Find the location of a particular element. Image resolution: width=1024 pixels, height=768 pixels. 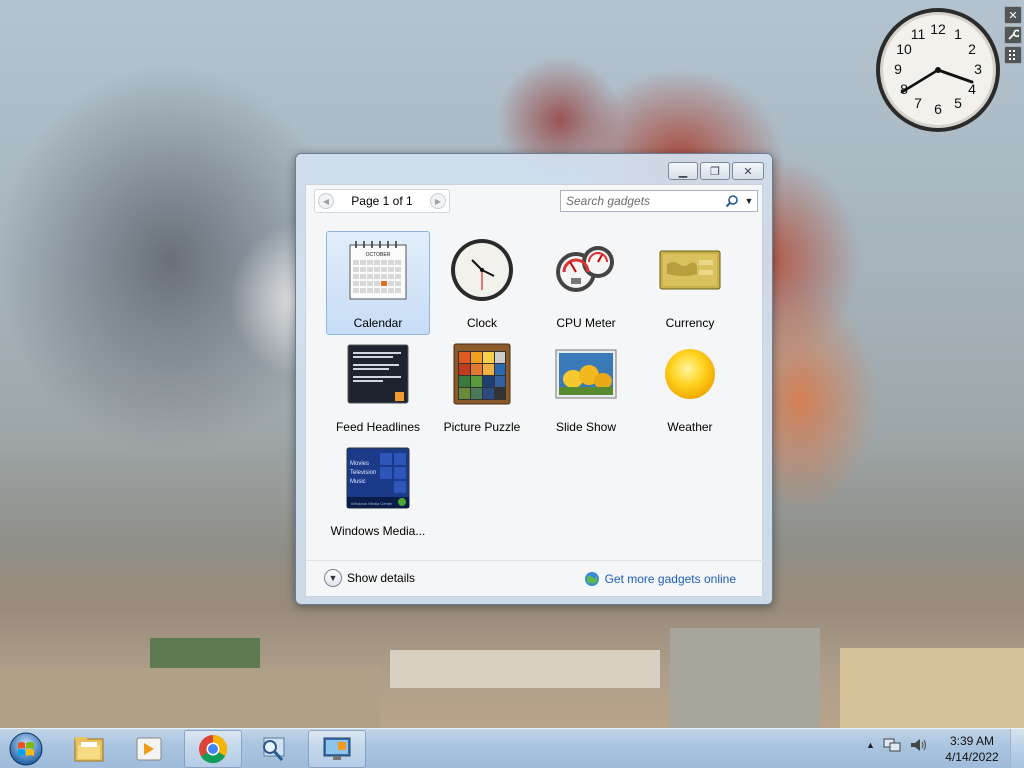

show-details-label: Show details is located at coordinates (381, 578).